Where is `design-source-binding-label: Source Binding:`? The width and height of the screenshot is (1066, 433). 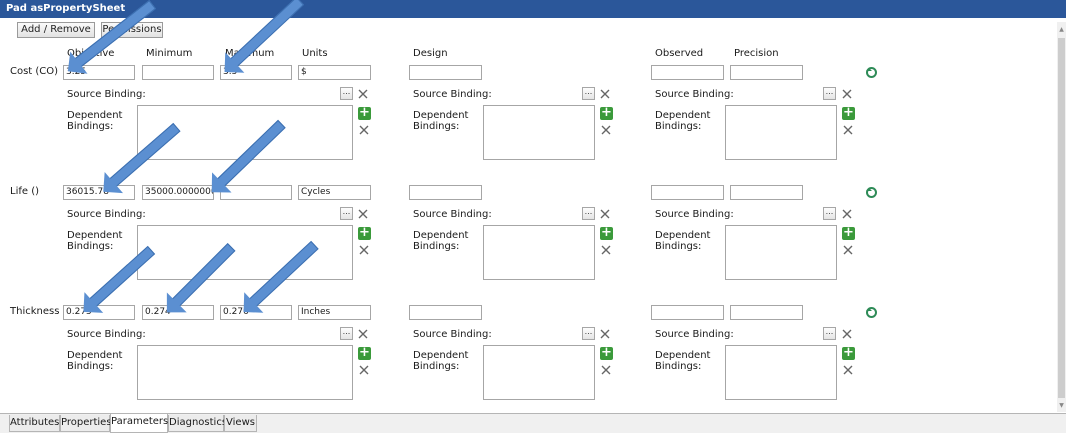
design-source-binding-label: Source Binding: is located at coordinates (452, 94).